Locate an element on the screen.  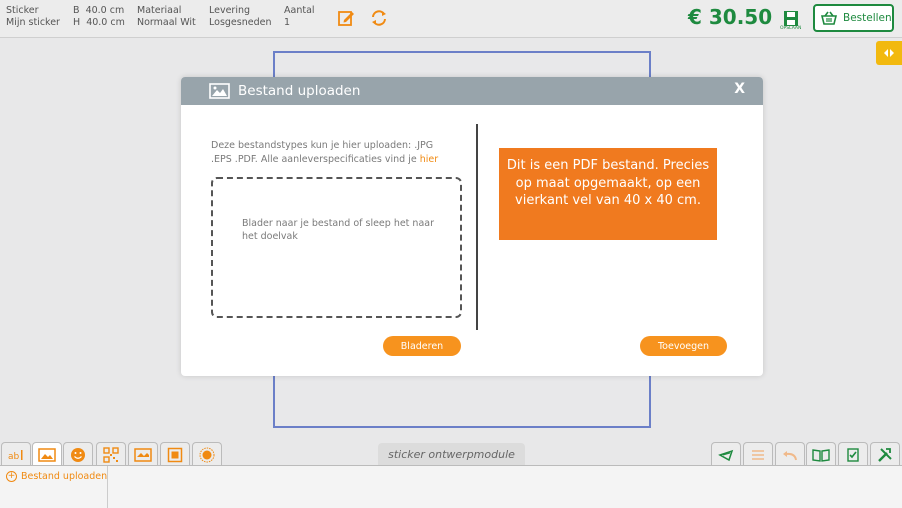
smiley-icon is located at coordinates (78, 454).